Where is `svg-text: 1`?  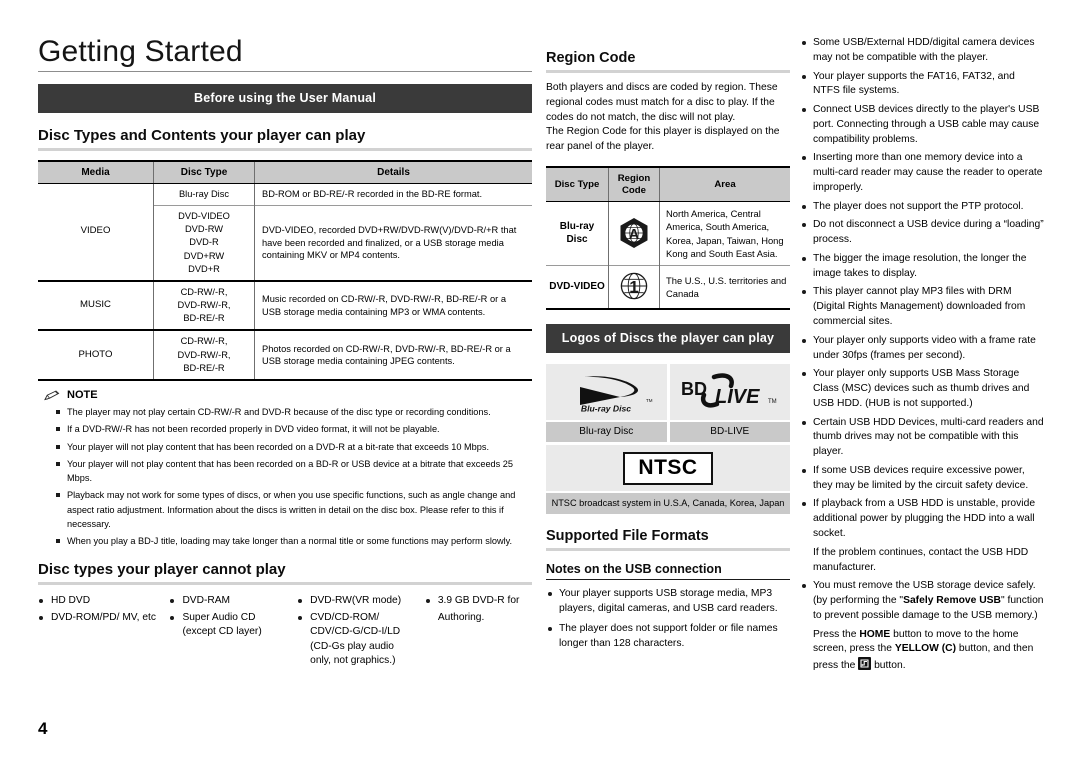
svg-text: 1 is located at coordinates (633, 287).